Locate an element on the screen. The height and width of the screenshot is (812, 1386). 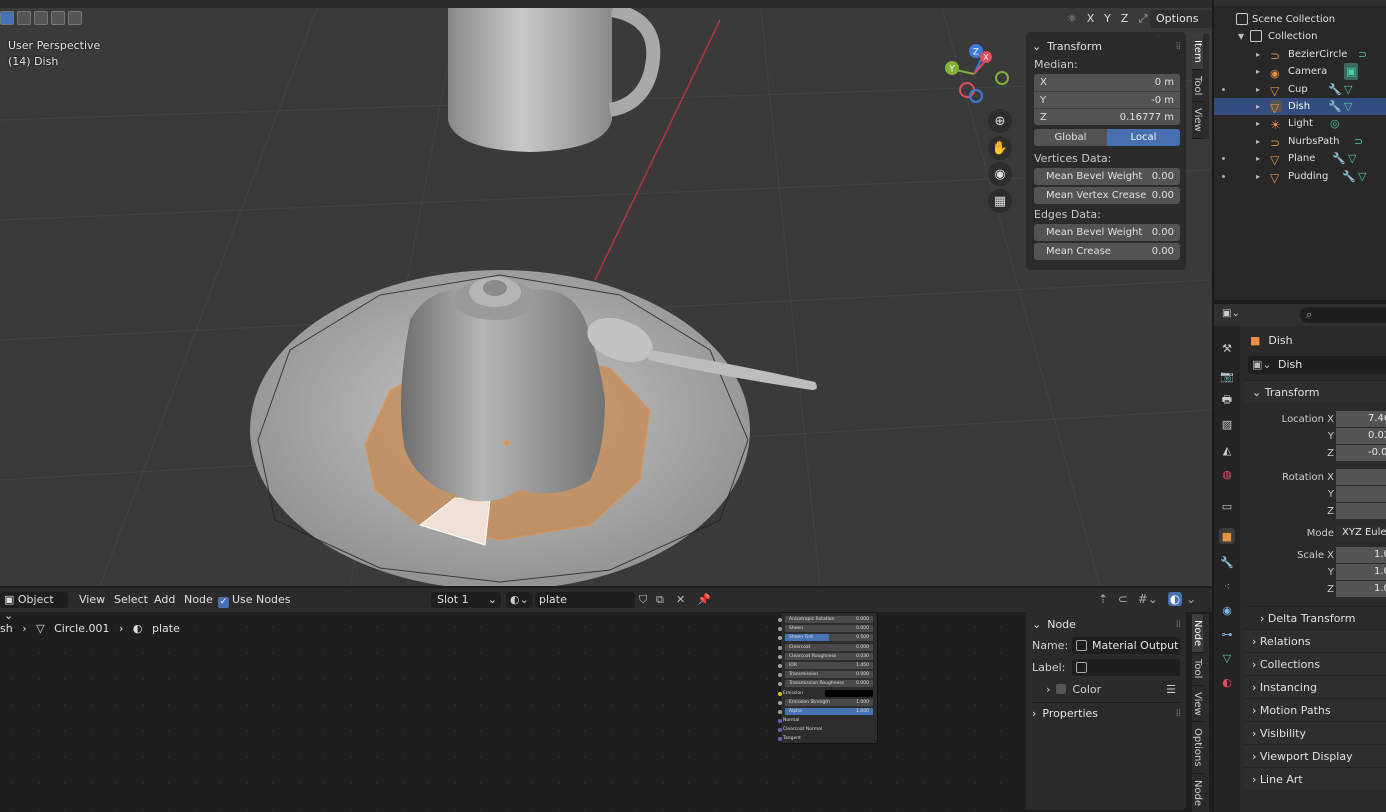
physics-tab-icon: ◉ is located at coordinates (1227, 610).